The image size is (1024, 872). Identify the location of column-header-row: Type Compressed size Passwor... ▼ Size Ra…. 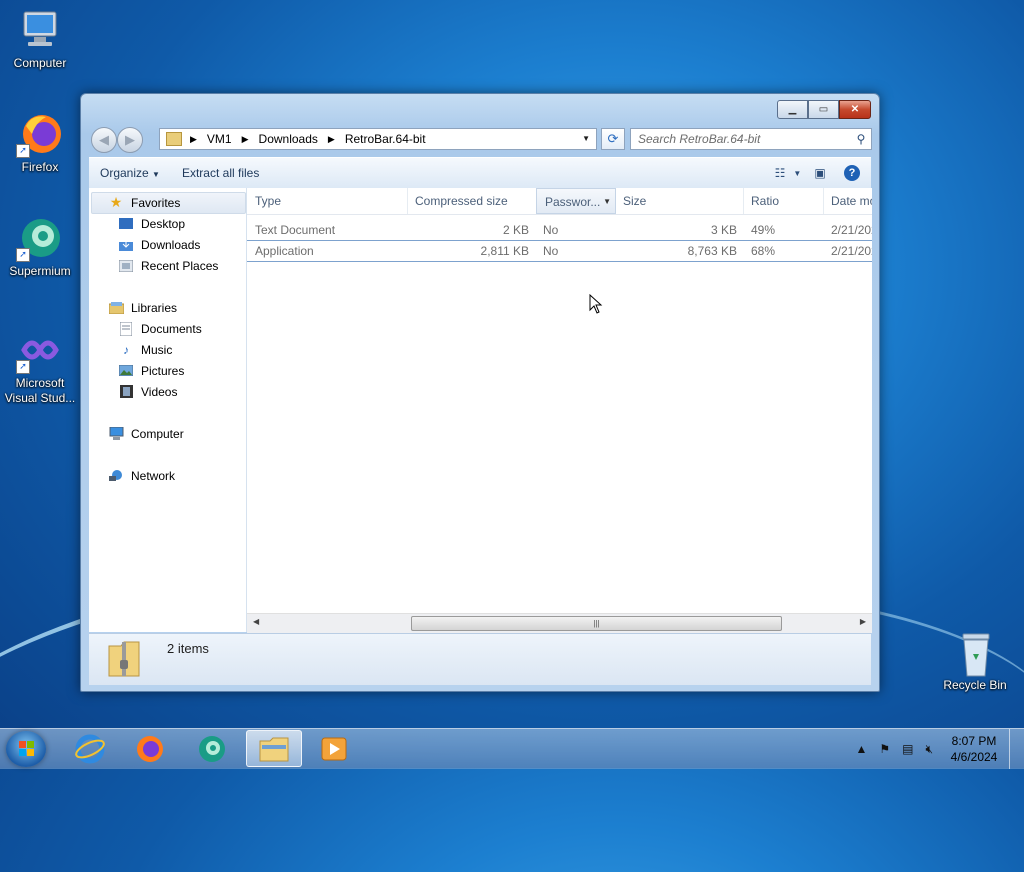
(559, 201).